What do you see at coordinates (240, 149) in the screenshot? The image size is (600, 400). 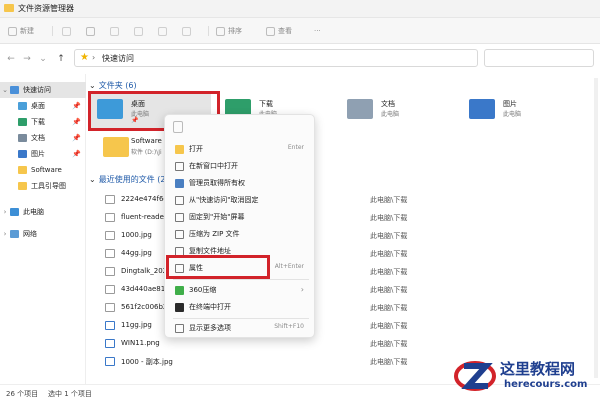 I see `menu-item-open: 打开 Enter` at bounding box center [240, 149].